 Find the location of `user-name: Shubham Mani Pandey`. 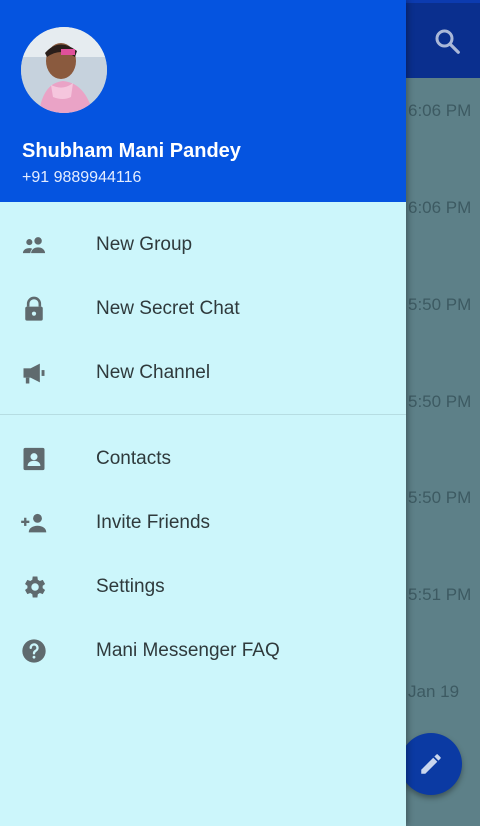

user-name: Shubham Mani Pandey is located at coordinates (131, 151).